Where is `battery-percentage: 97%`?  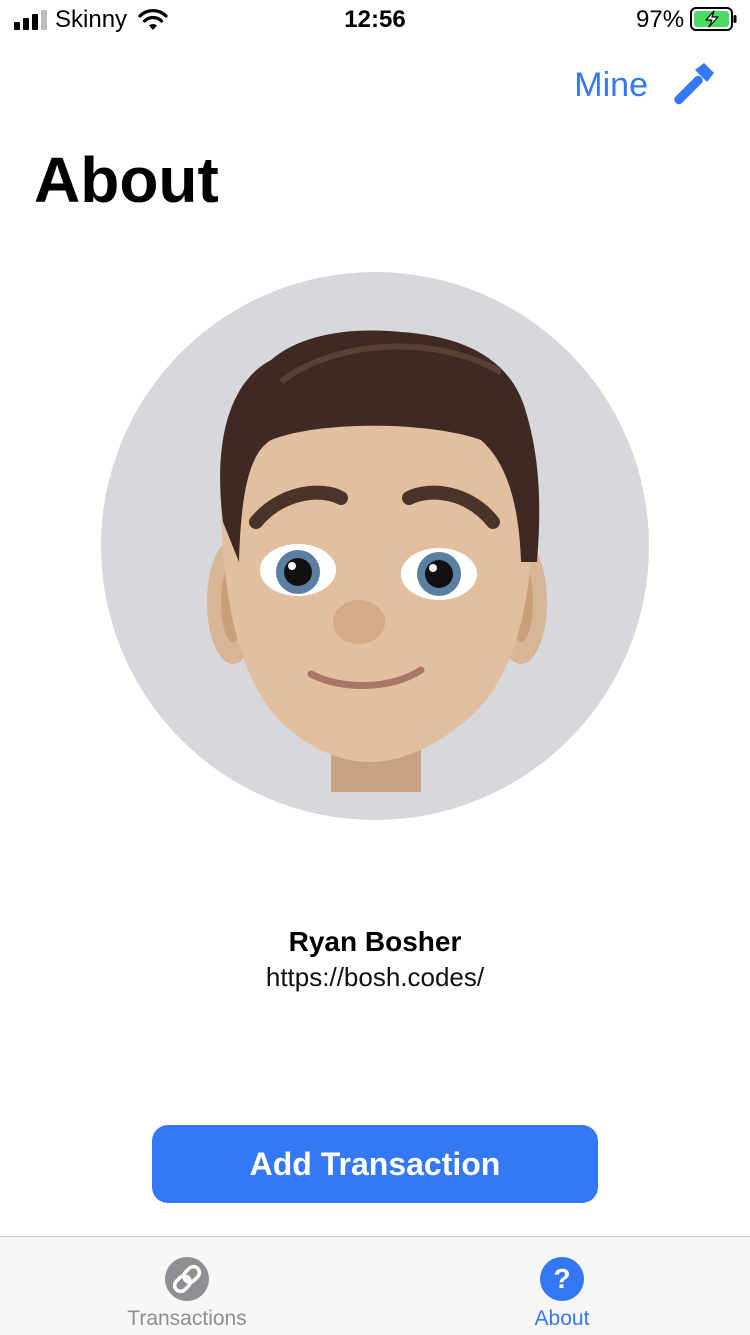 battery-percentage: 97% is located at coordinates (660, 19).